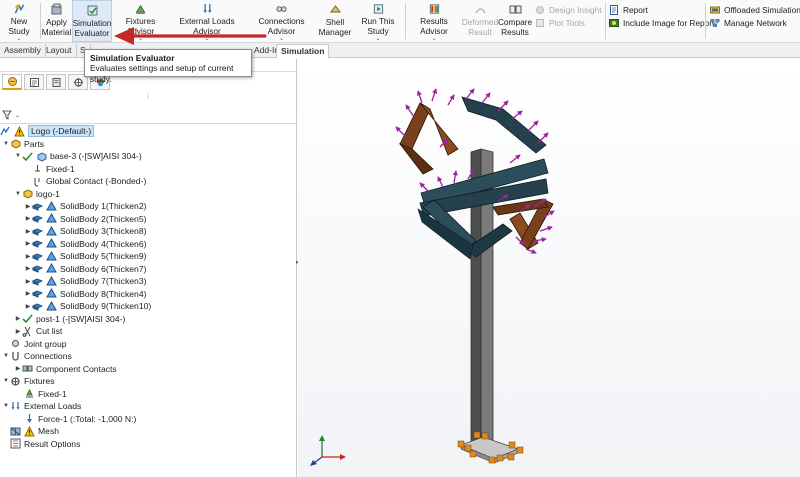 The width and height of the screenshot is (800, 477). I want to click on compare-results-button: Compare Results, so click(515, 21).